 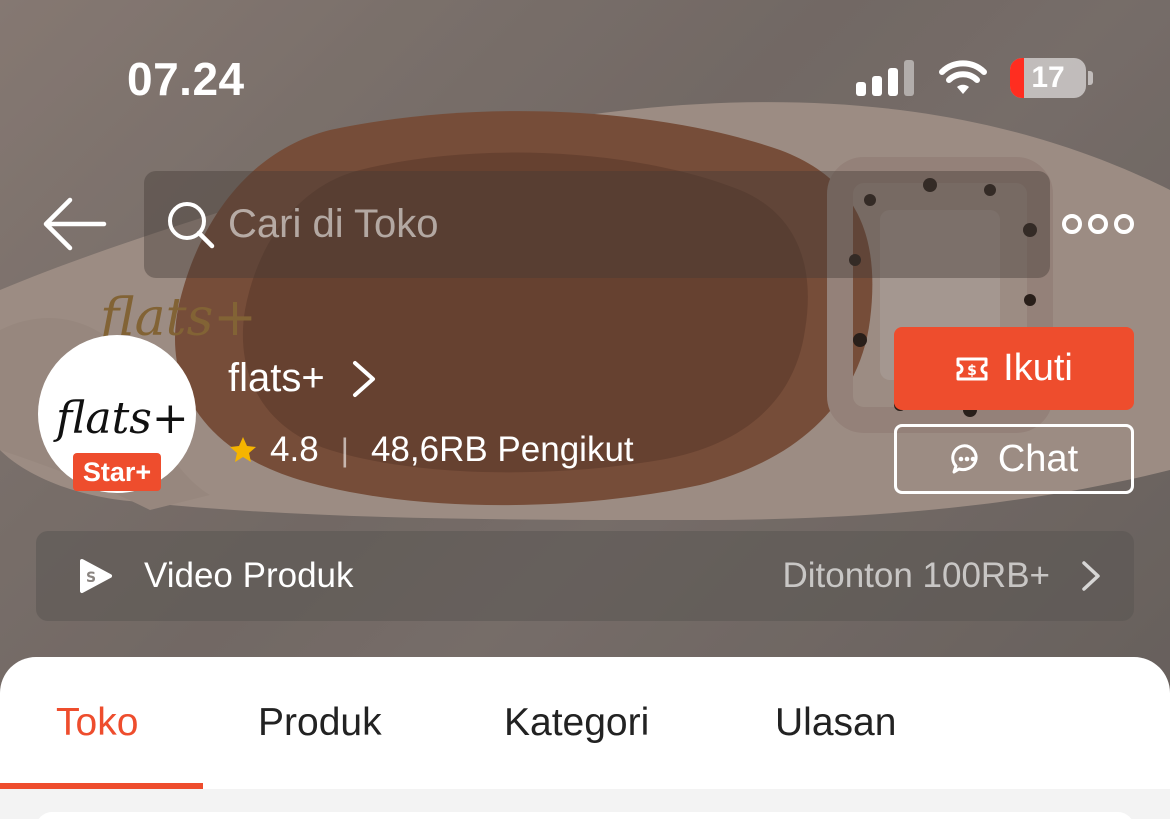 I want to click on tab-ulasan: Ulasan, so click(x=835, y=723).